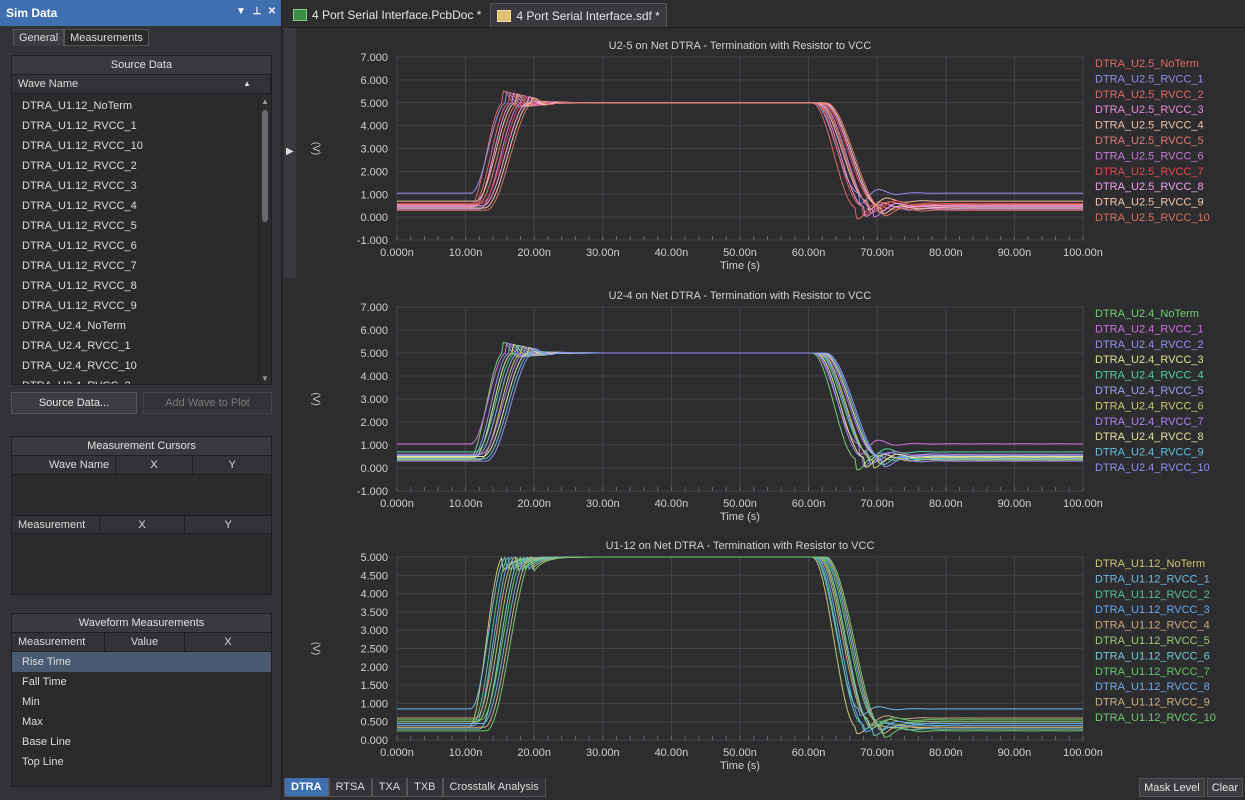  Describe the element at coordinates (1149, 391) in the screenshot. I see `legend-entry: DTRA_U2.4_RVCC_5` at that location.